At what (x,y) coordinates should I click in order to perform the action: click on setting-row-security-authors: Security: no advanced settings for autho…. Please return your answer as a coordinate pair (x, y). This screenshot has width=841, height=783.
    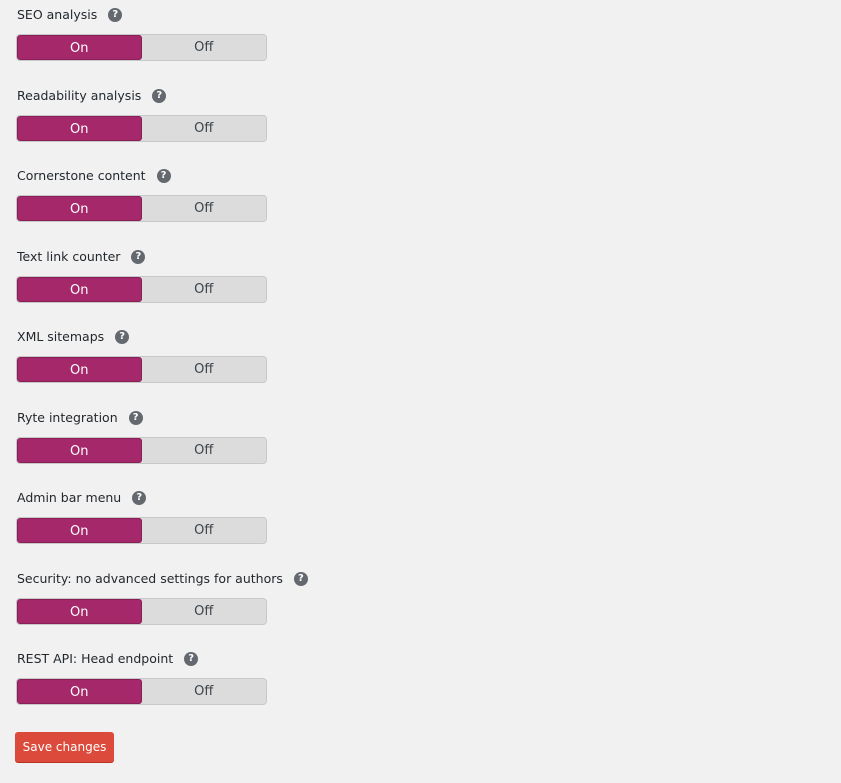
    Looking at the image, I should click on (426, 604).